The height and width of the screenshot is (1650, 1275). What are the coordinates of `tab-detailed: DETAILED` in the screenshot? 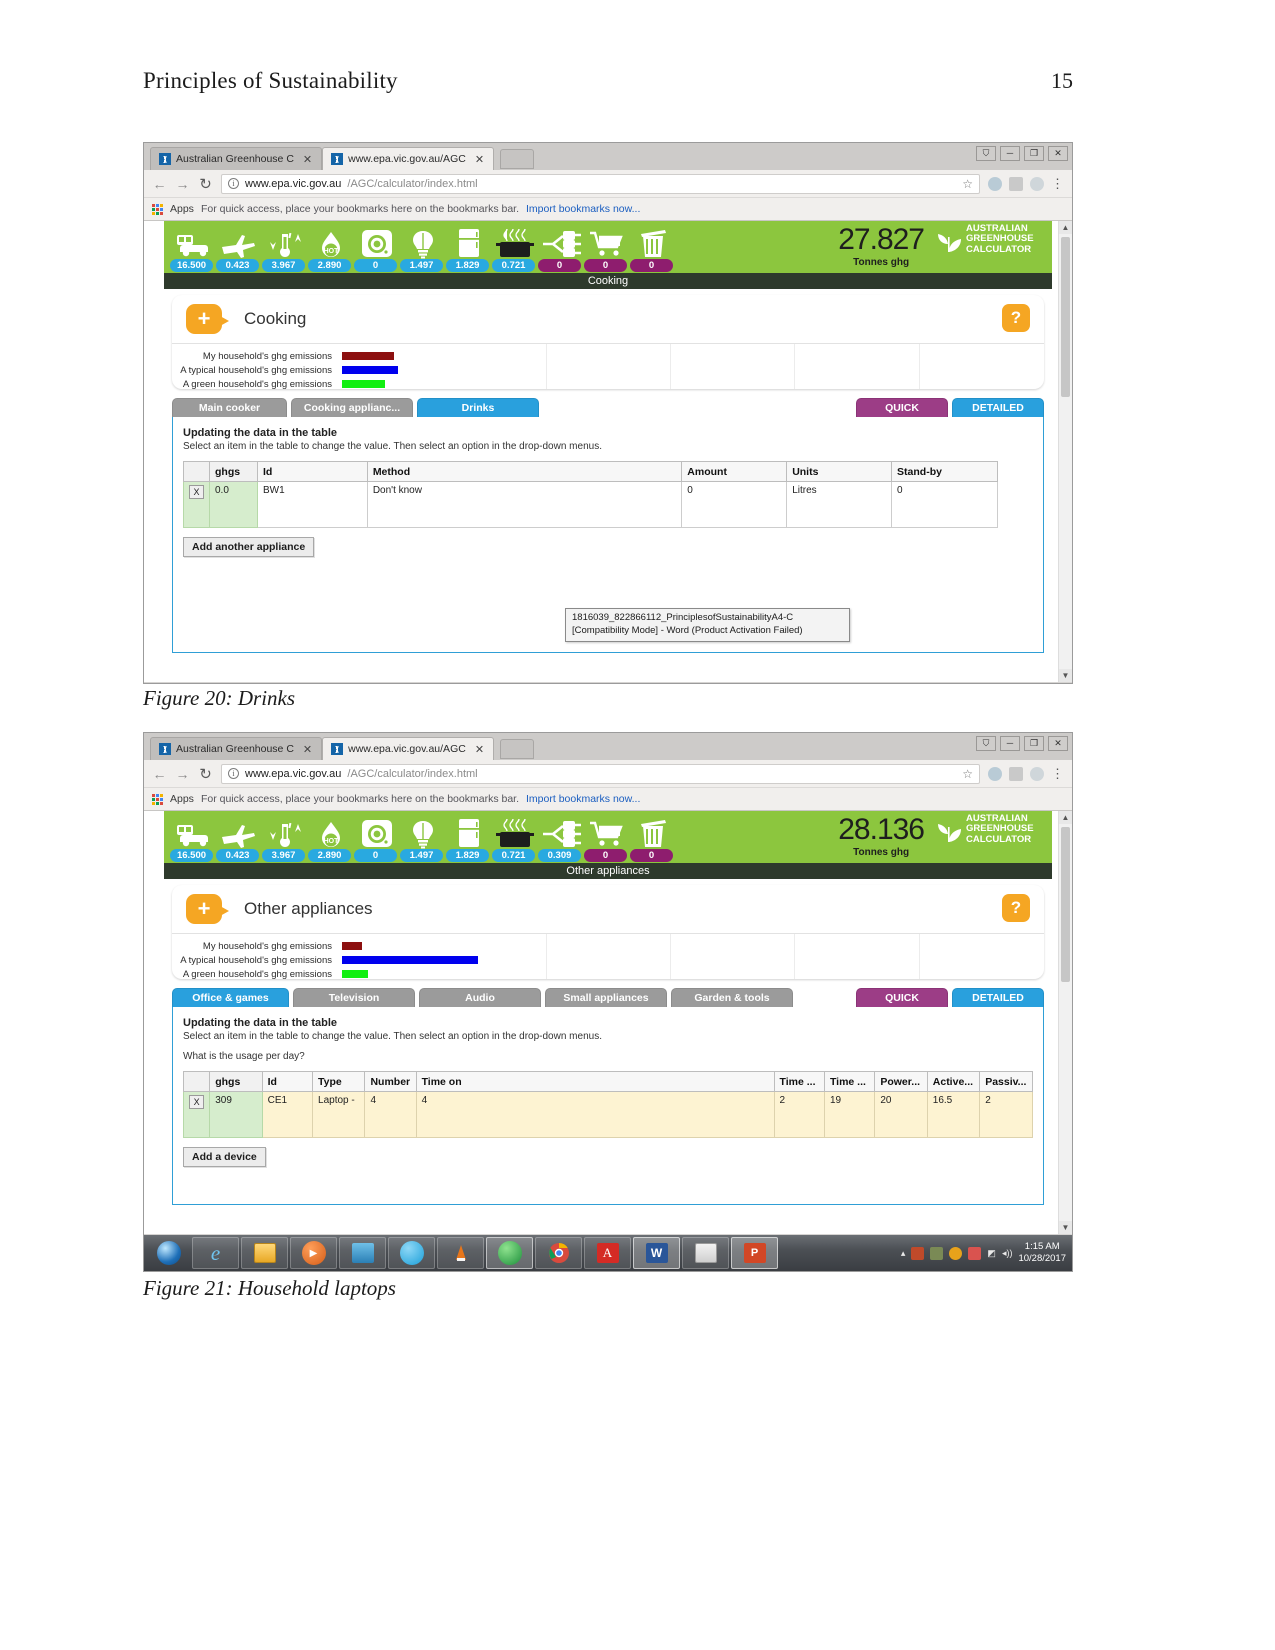 It's located at (998, 997).